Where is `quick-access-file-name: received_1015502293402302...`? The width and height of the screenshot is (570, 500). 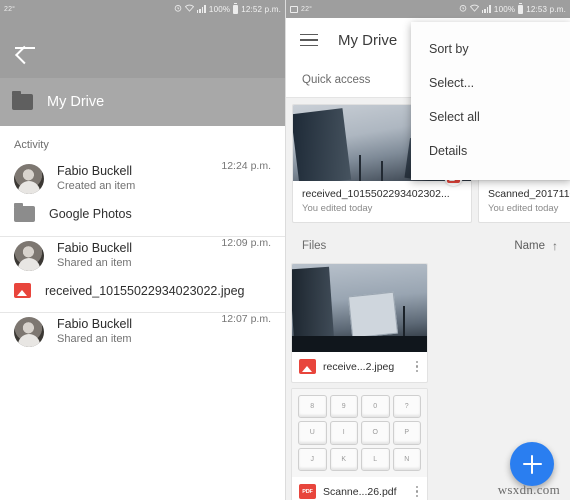
quick-access-file-name: received_1015502293402302... is located at coordinates (376, 194).